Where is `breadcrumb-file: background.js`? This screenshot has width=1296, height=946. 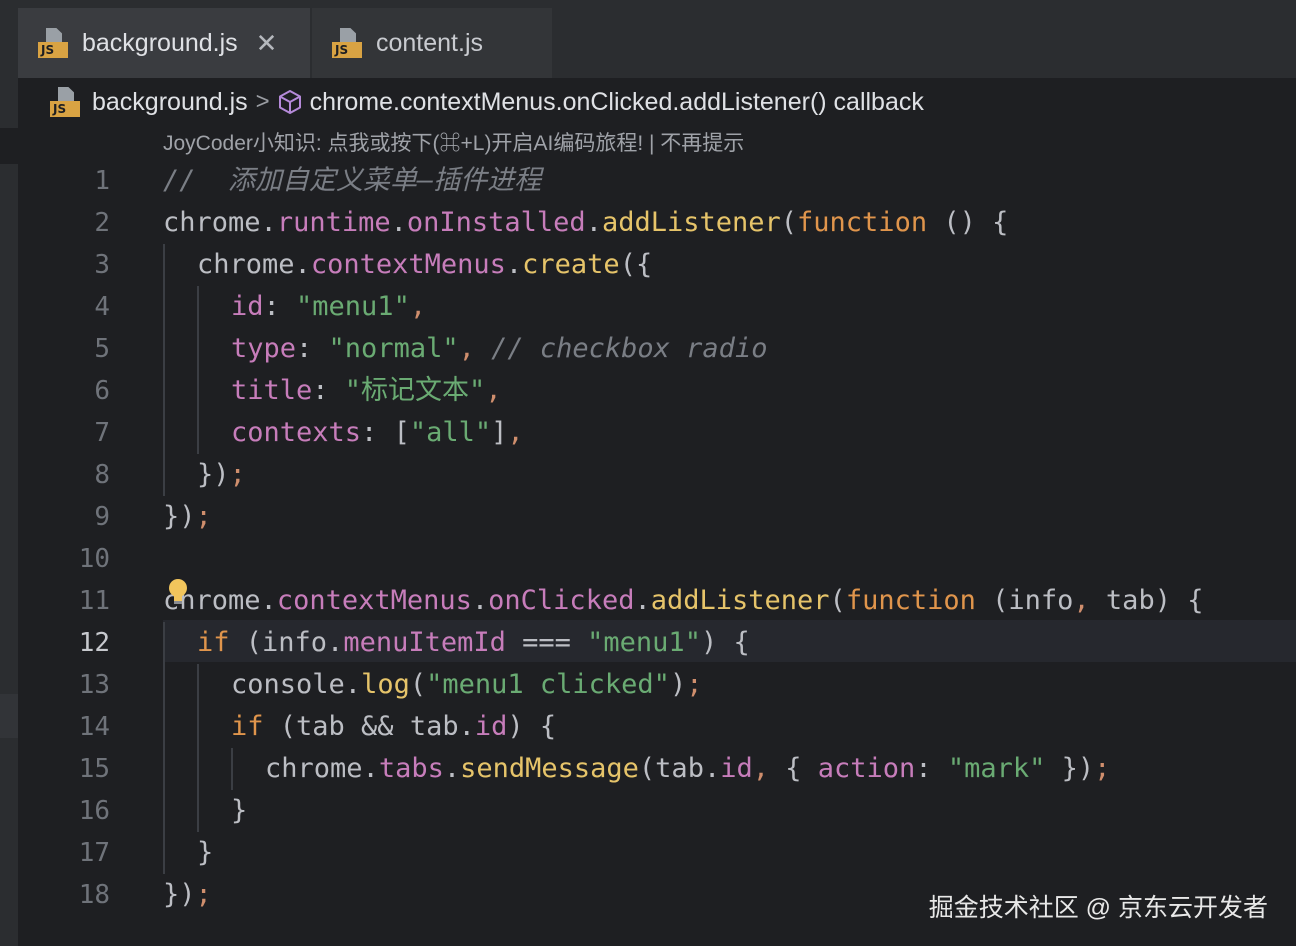 breadcrumb-file: background.js is located at coordinates (170, 102).